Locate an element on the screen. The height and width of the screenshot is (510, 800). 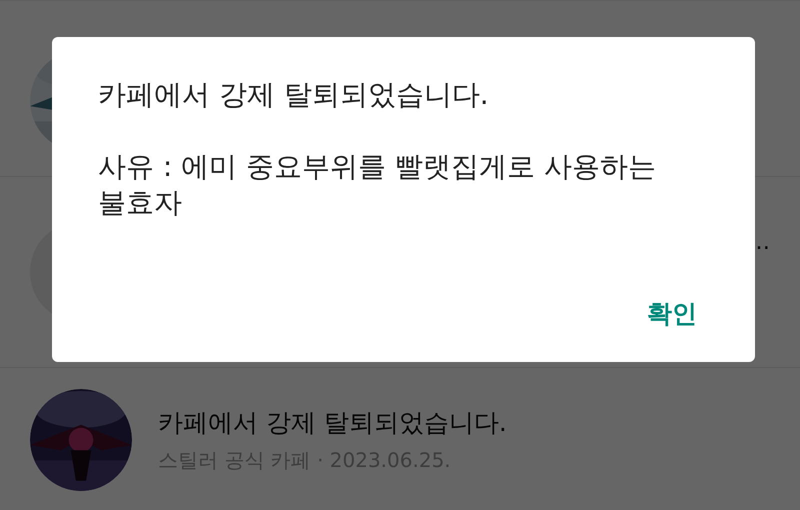
notification-title: 카페에서 강제 탈퇴되었습니다. is located at coordinates (333, 423).